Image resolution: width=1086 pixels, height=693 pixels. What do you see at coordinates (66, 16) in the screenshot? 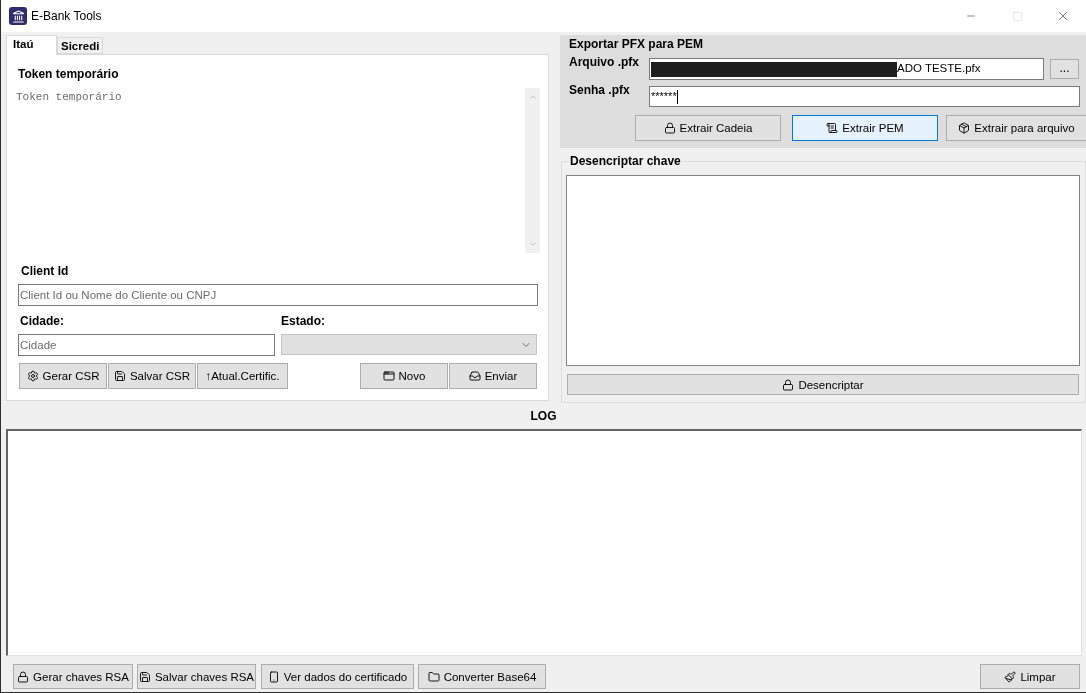
I see `window-title: E-Bank Tools` at bounding box center [66, 16].